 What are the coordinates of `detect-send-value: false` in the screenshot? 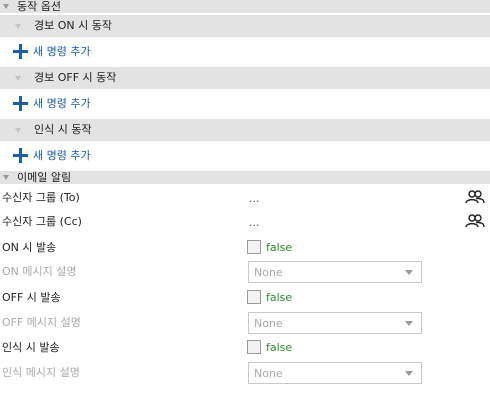 It's located at (279, 347).